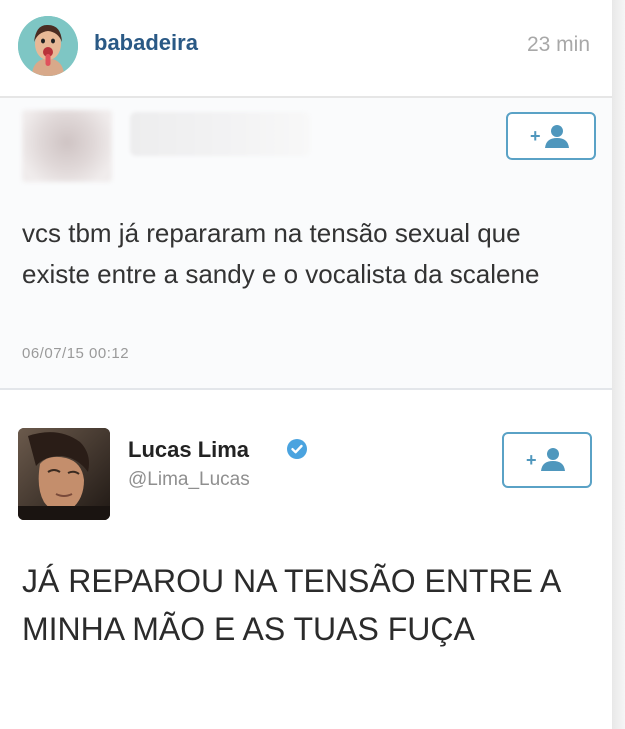  What do you see at coordinates (306, 49) in the screenshot?
I see `post-header: babadeira 23 min` at bounding box center [306, 49].